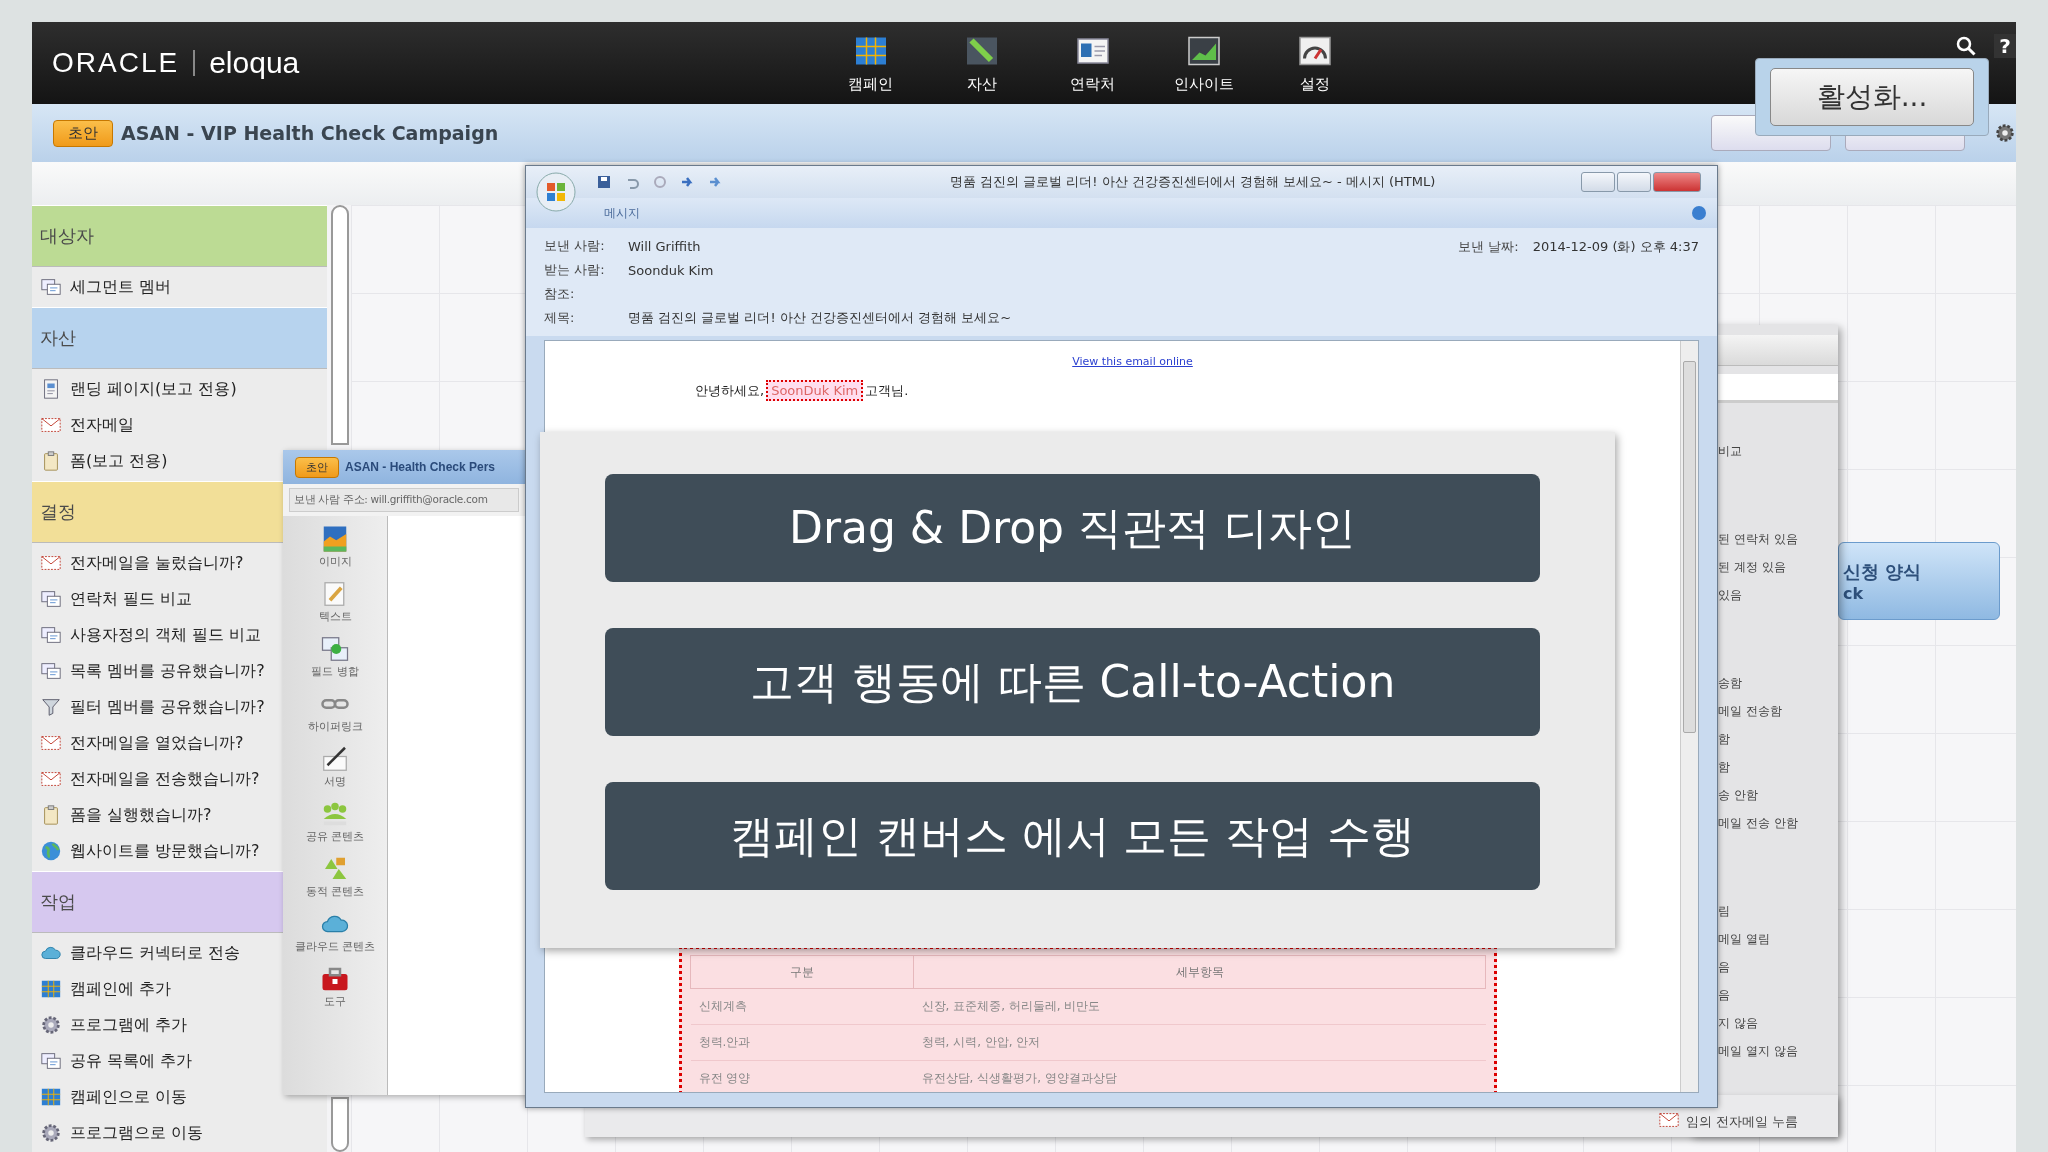 This screenshot has height=1152, width=2048. Describe the element at coordinates (129, 1025) in the screenshot. I see `sidebar-item: 프로그램에 추가` at that location.